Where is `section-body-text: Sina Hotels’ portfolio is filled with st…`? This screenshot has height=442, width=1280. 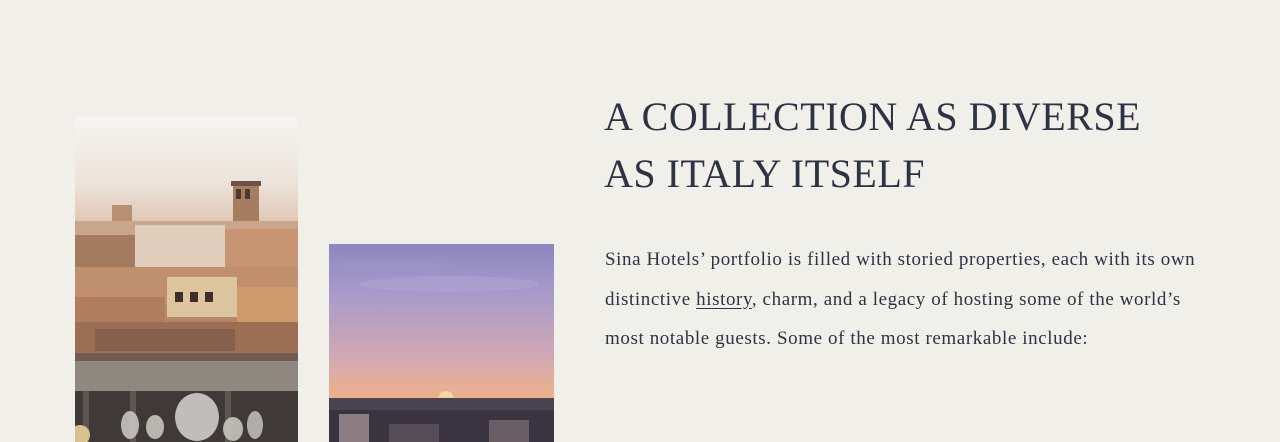
section-body-text: Sina Hotels’ portfolio is filled with st… is located at coordinates (910, 299).